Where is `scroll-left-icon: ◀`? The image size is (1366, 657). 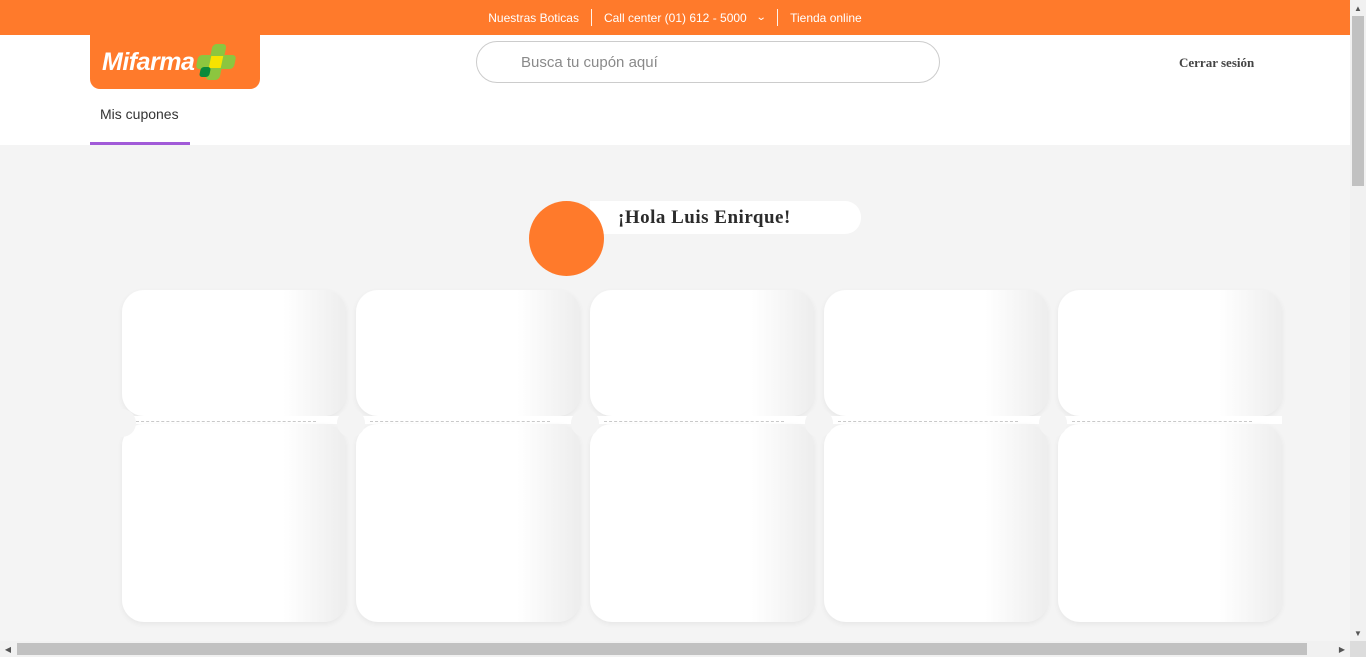
scroll-left-icon: ◀ is located at coordinates (8, 649).